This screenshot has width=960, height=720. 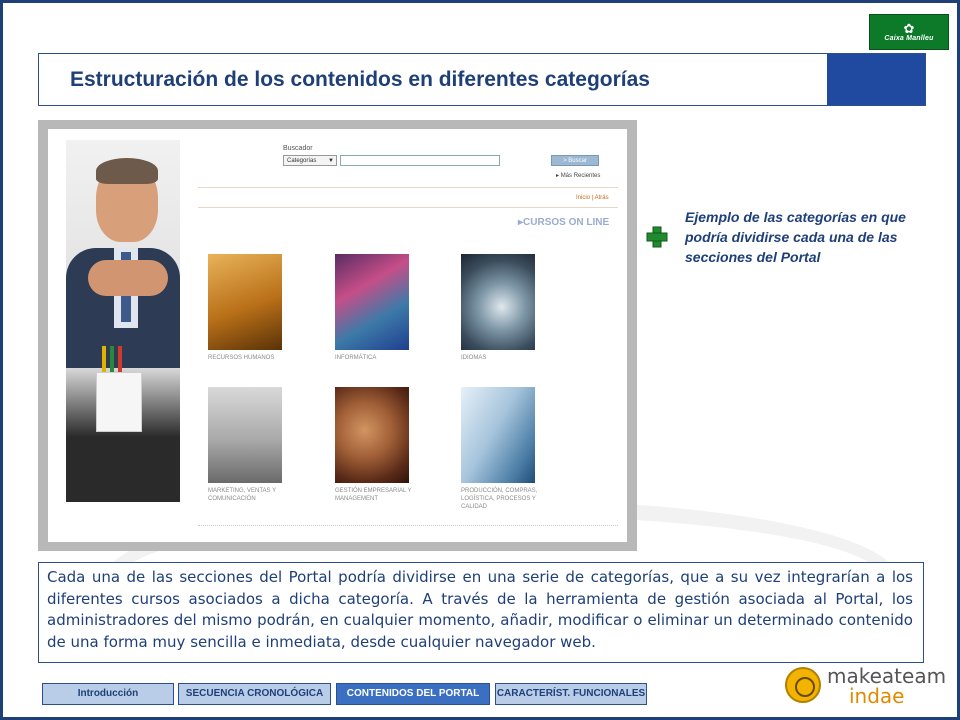 I want to click on logo-text: Caixa Manlleu, so click(x=909, y=38).